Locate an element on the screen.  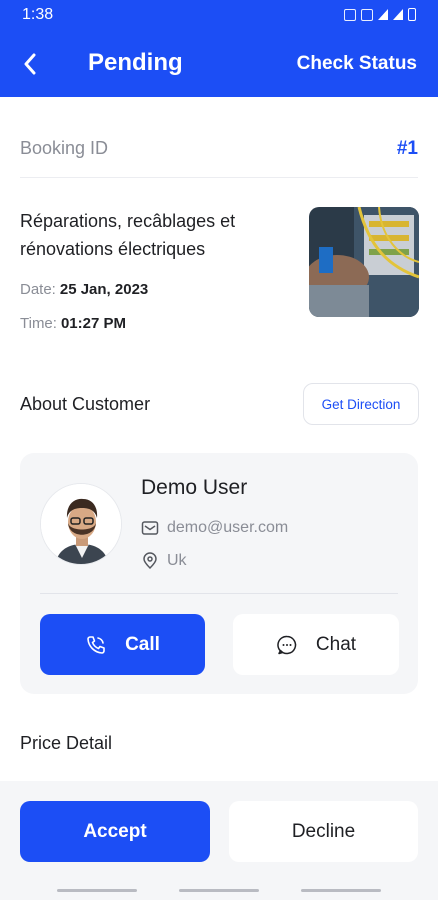
accept-button: Accept is located at coordinates (115, 831).